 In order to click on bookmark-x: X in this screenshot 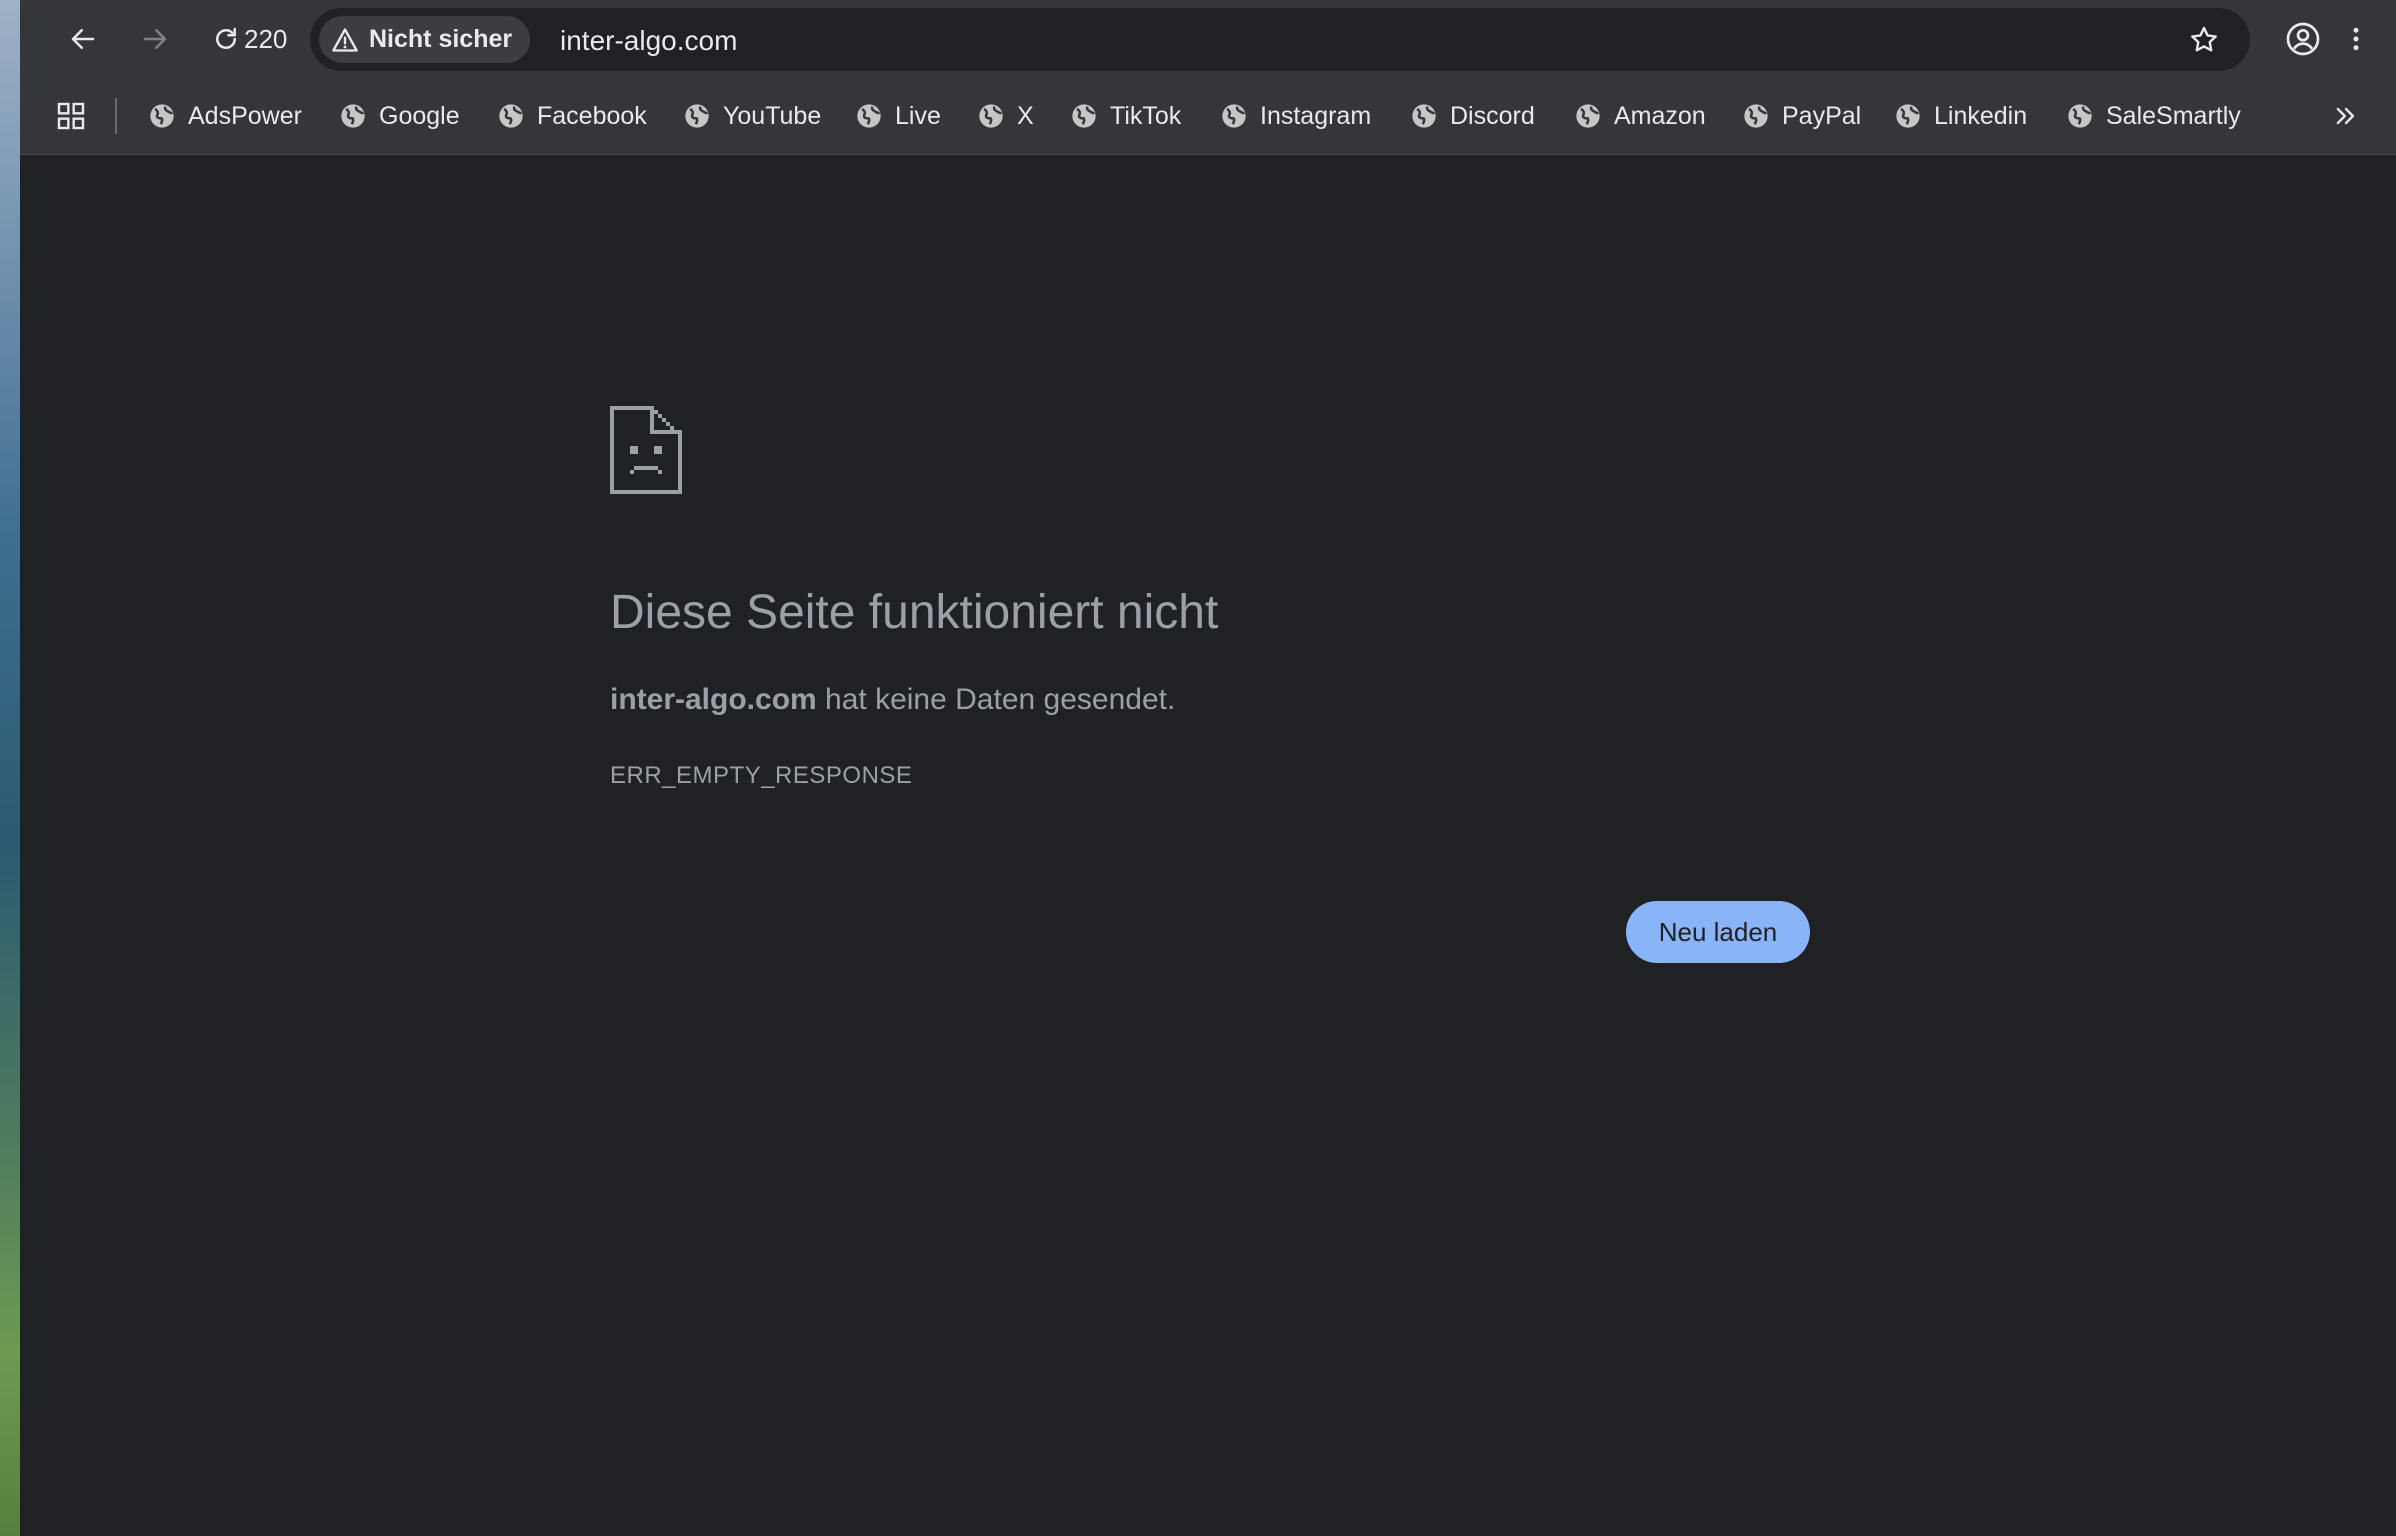, I will do `click(1005, 116)`.